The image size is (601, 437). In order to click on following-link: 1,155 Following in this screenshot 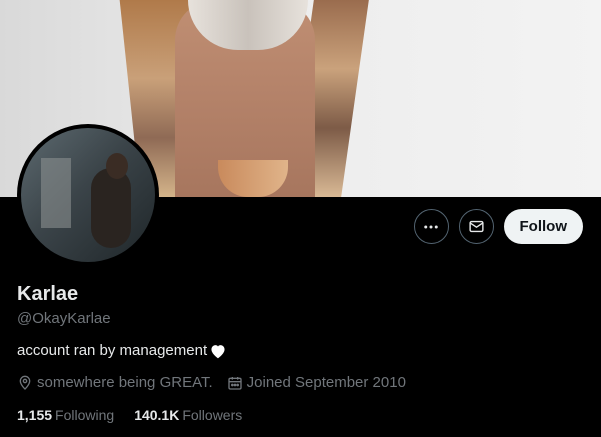, I will do `click(65, 415)`.